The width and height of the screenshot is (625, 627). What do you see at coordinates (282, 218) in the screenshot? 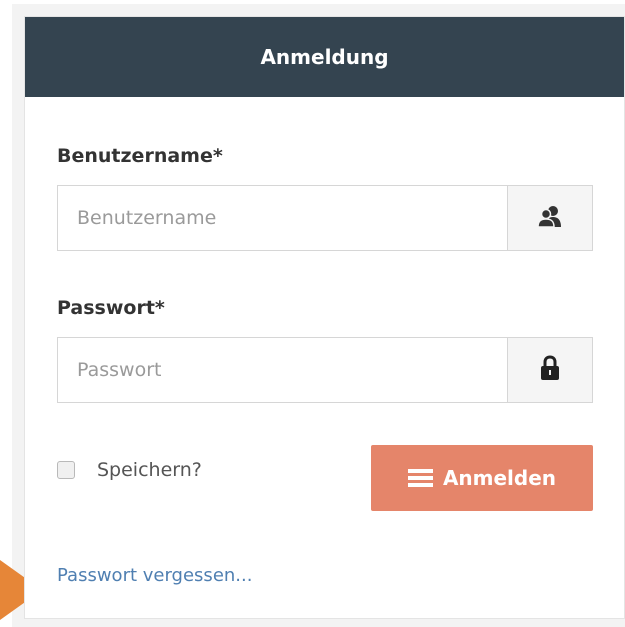
I see `username-input` at bounding box center [282, 218].